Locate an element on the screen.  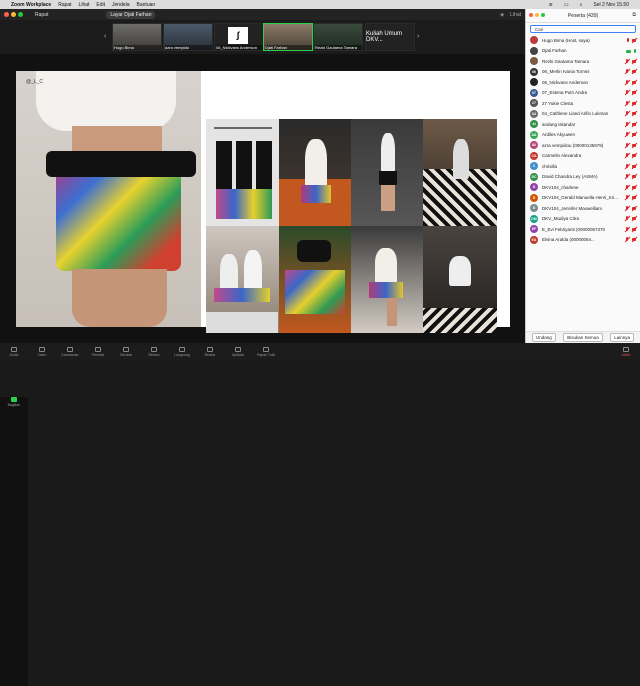
wifi-icon: ≋ is located at coordinates (551, 5).